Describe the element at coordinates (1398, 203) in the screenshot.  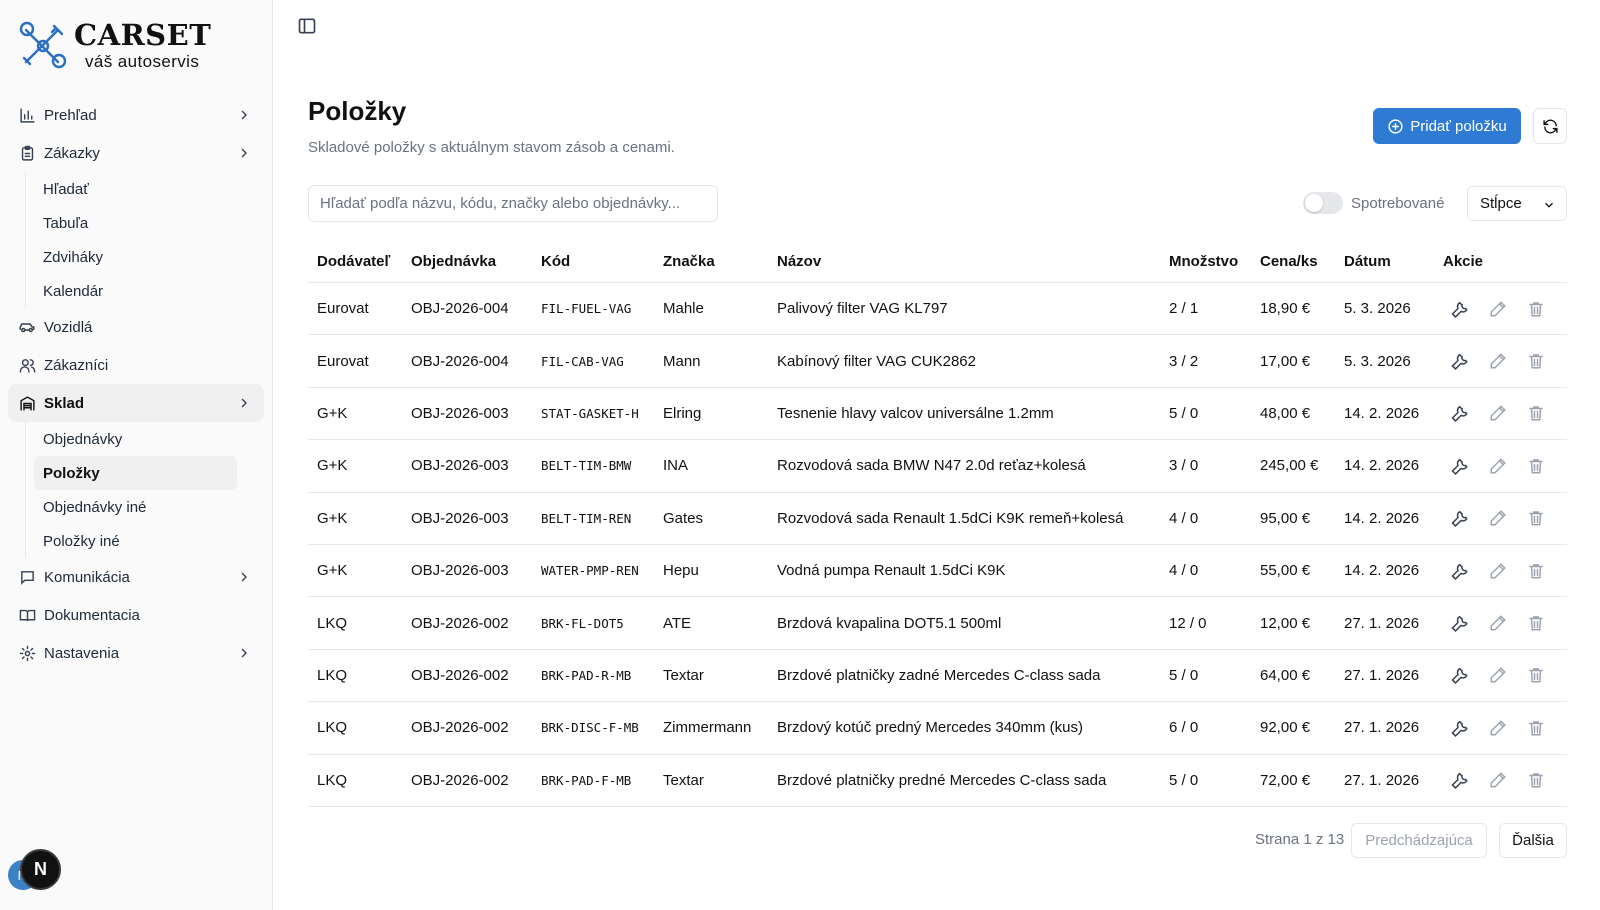
I see `toggle-label: Spotrebované` at that location.